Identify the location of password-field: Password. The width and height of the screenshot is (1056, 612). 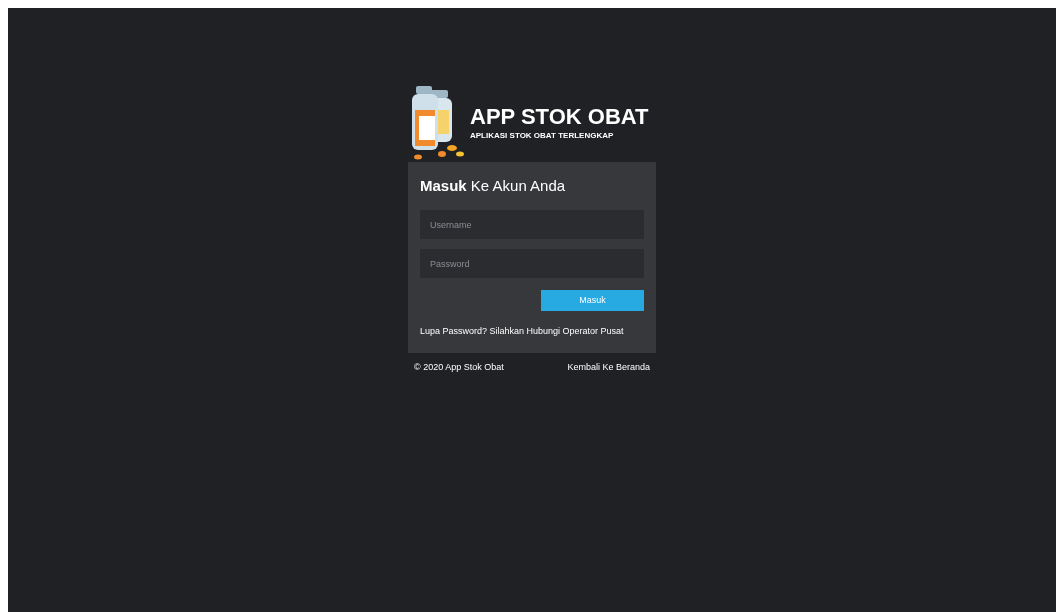
(532, 263).